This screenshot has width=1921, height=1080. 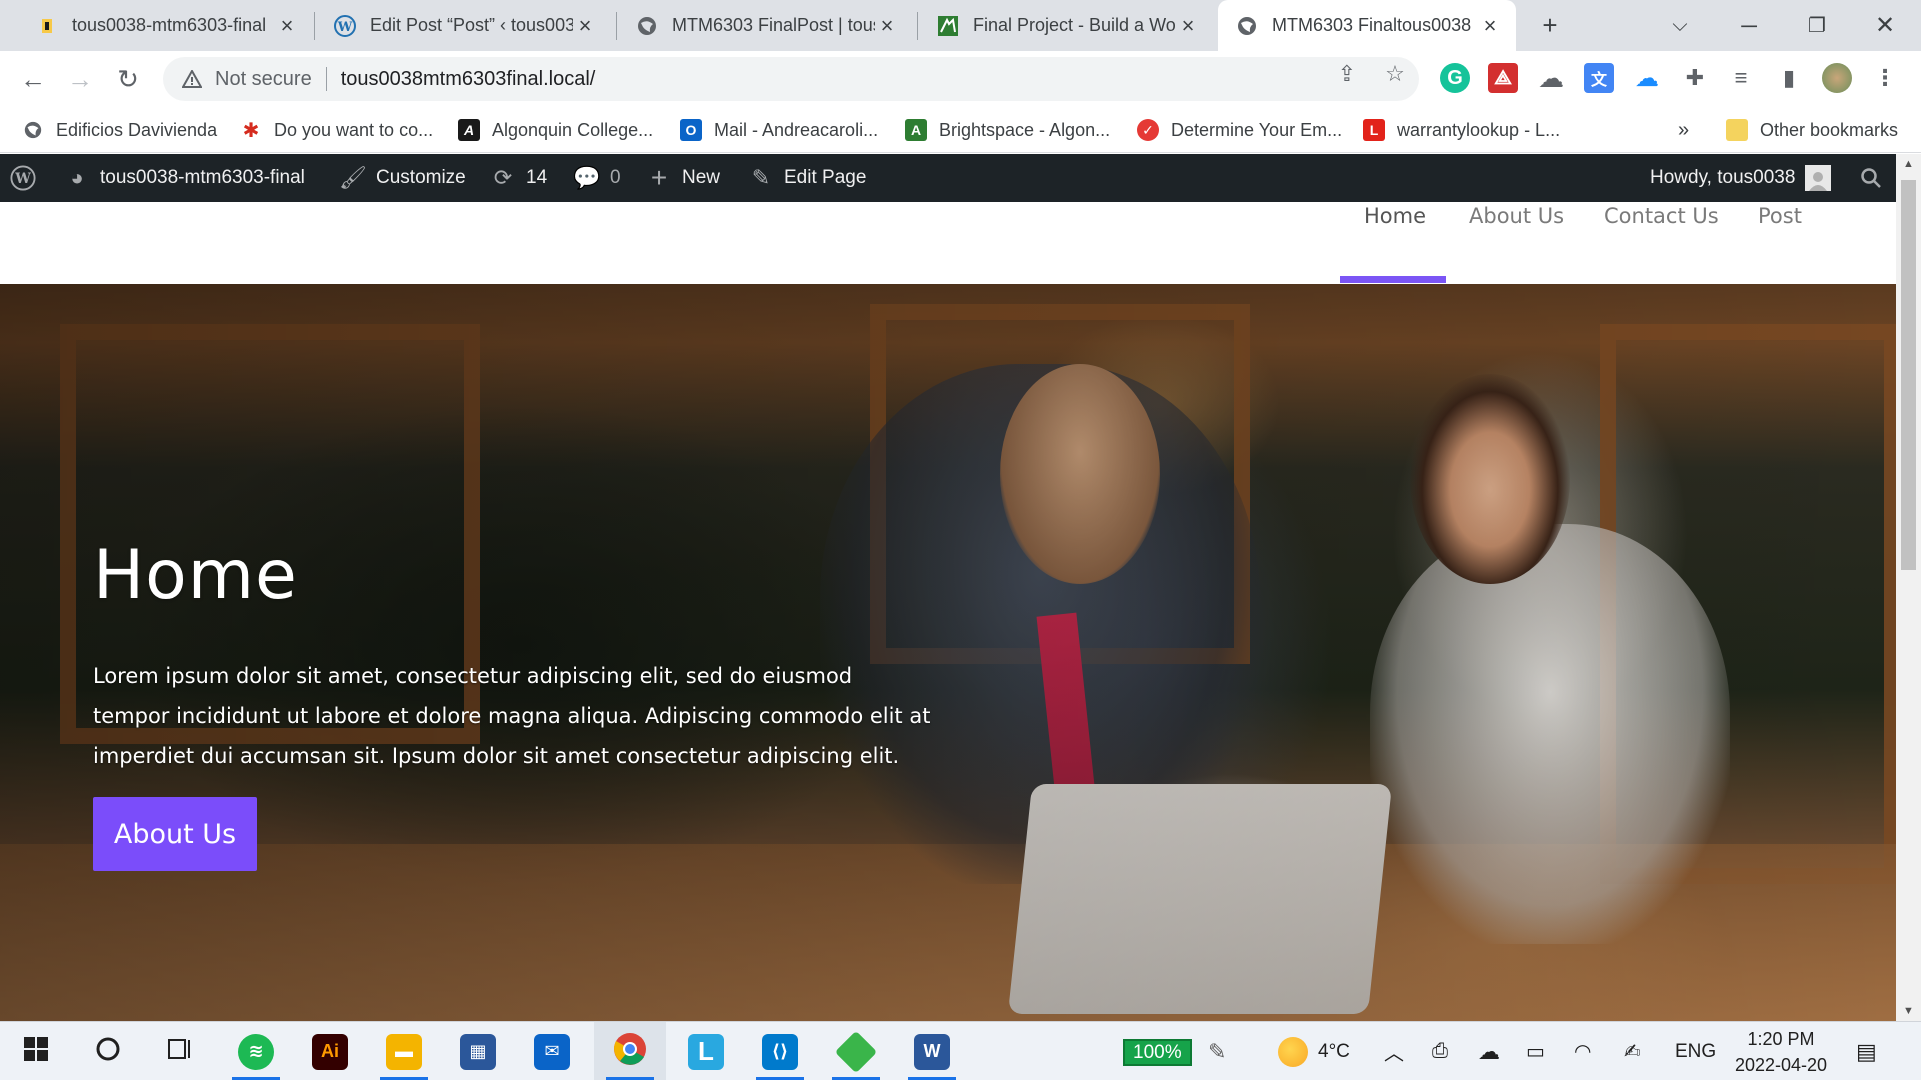 I want to click on about-us-button: About Us, so click(x=175, y=834).